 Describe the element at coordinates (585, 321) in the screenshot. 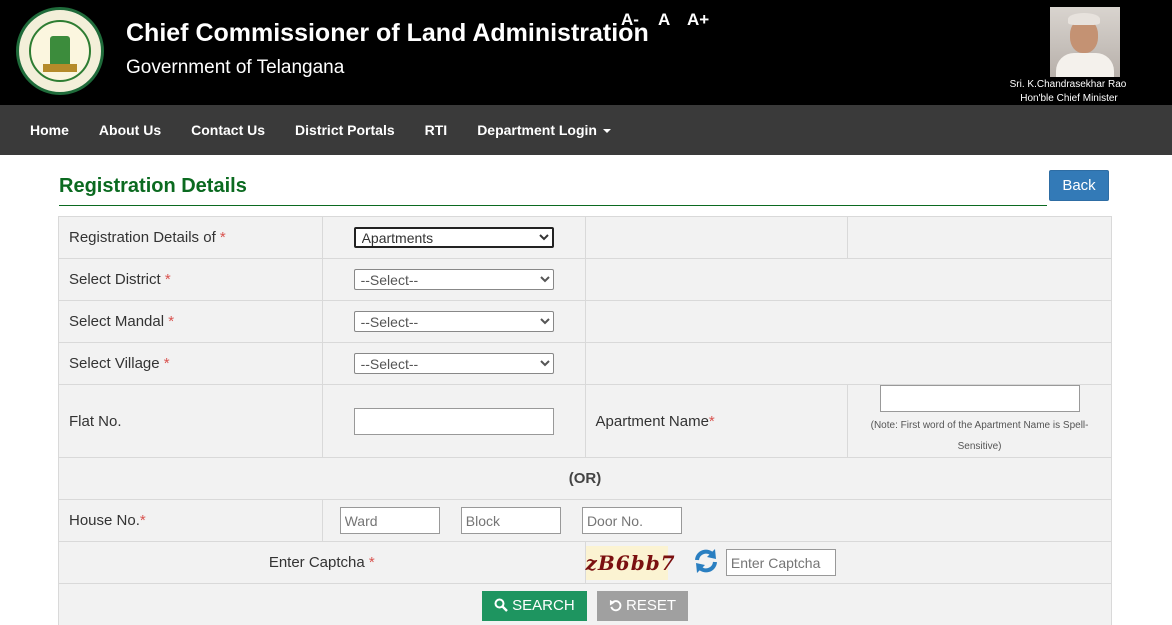

I see `form-row-mandal: Select Mandal * --Select--` at that location.